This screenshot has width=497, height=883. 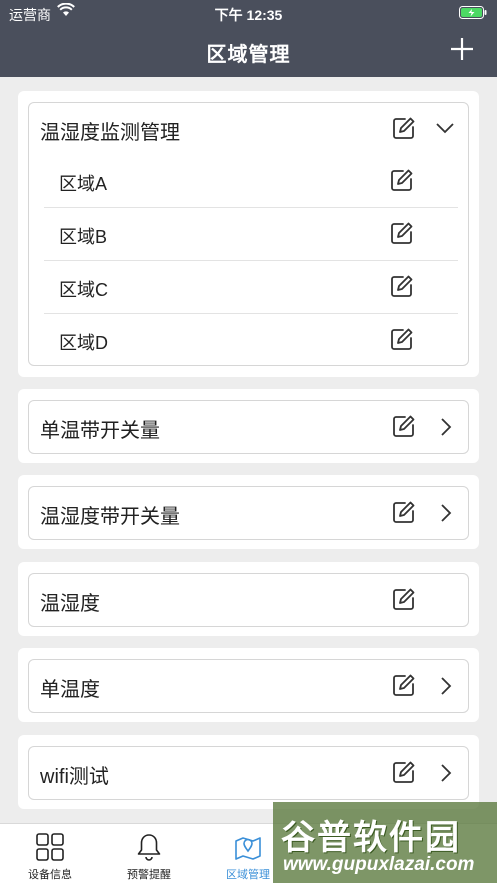 I want to click on tab-label: 设备信息, so click(x=50, y=875).